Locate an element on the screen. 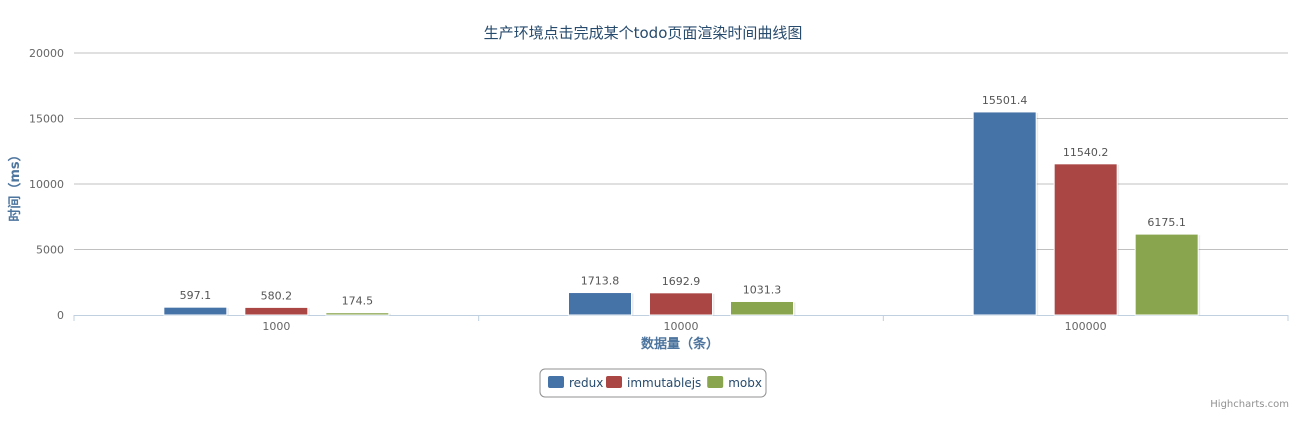  legend: redux immutablejs mobx is located at coordinates (653, 383).